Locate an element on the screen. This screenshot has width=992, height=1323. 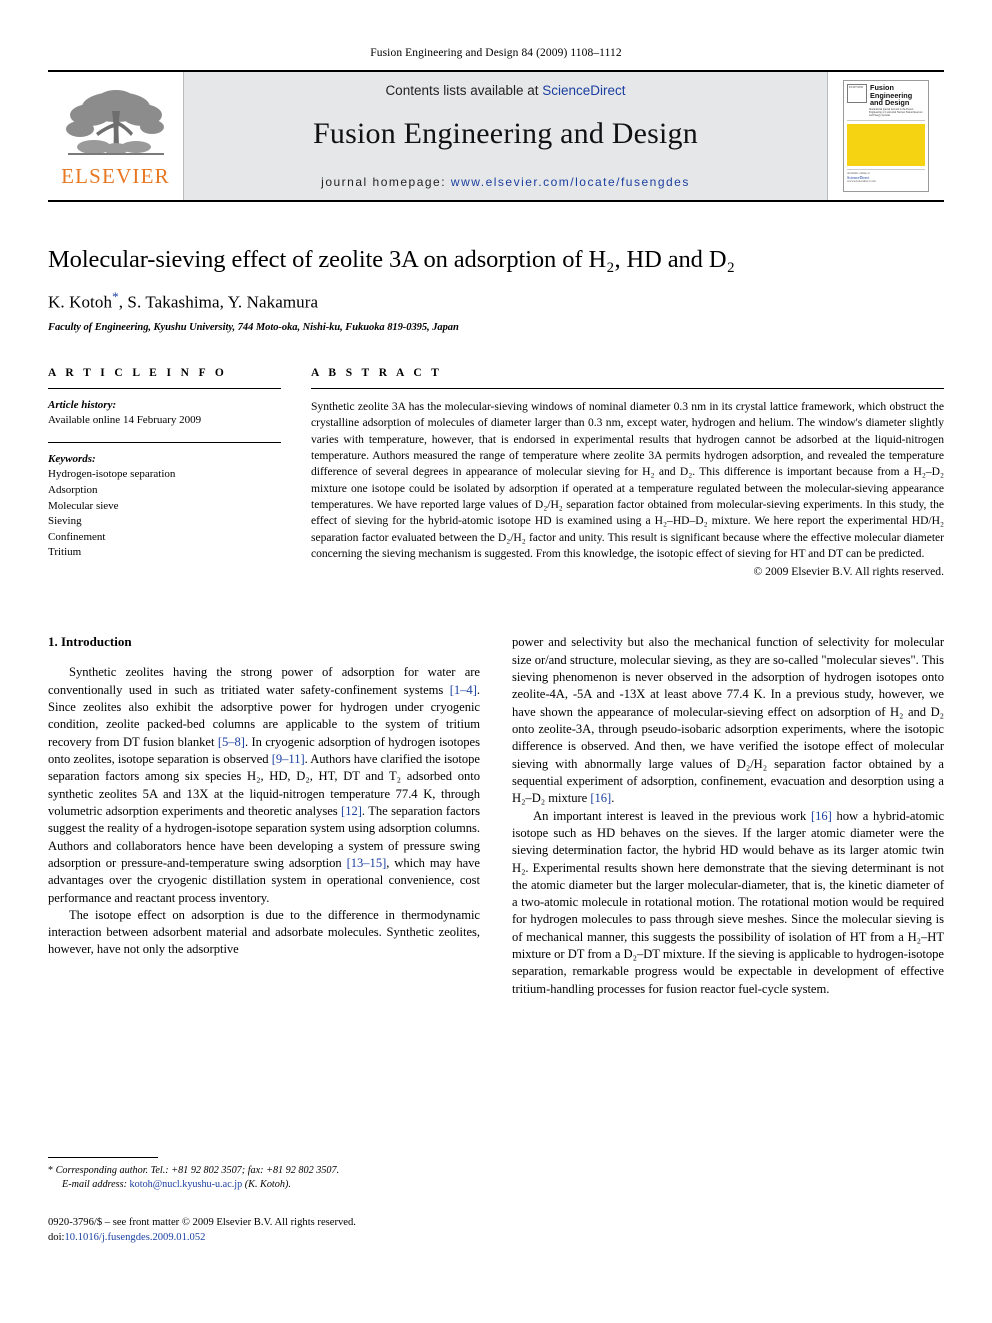
contents-prefix: Contents lists available at is located at coordinates (464, 90).